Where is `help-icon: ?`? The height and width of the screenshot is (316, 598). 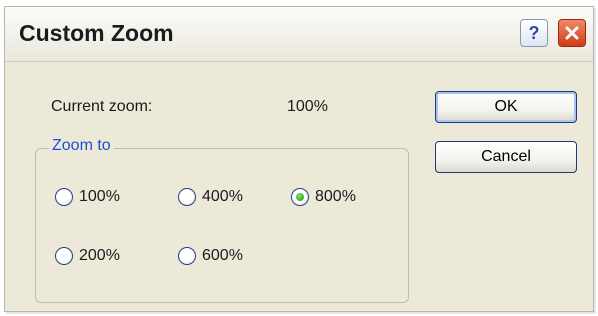 help-icon: ? is located at coordinates (534, 33).